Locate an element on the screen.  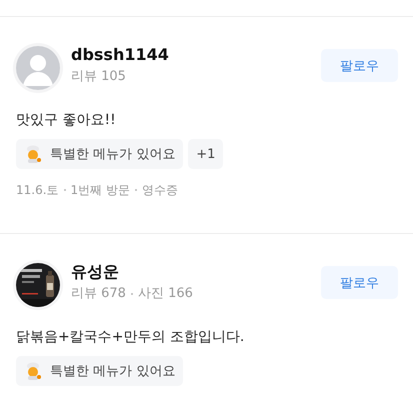
visit-info: 11.6.토 is located at coordinates (37, 190).